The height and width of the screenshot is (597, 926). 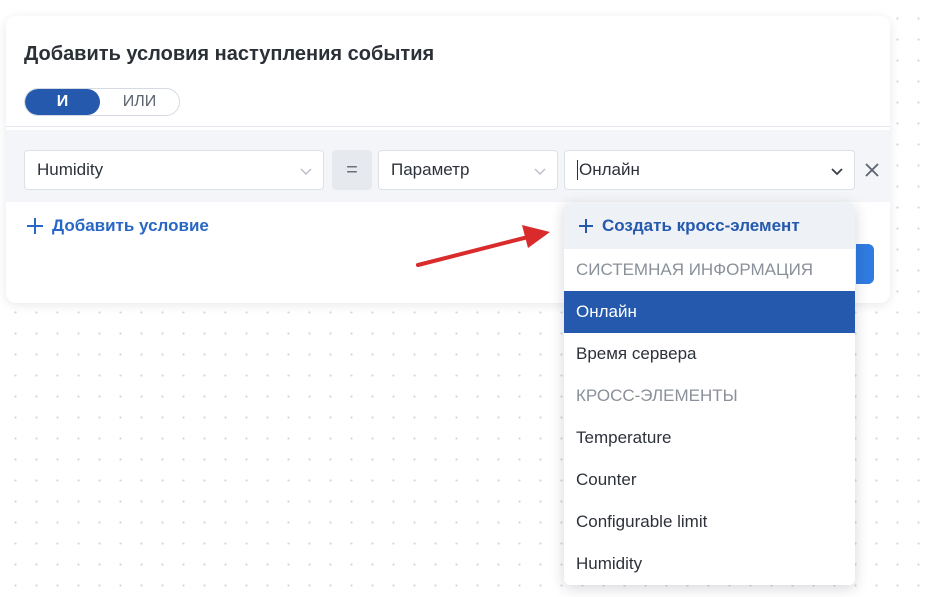 I want to click on group-header-system: СИСТЕМНАЯ ИНФОРМАЦИЯ, so click(x=695, y=269).